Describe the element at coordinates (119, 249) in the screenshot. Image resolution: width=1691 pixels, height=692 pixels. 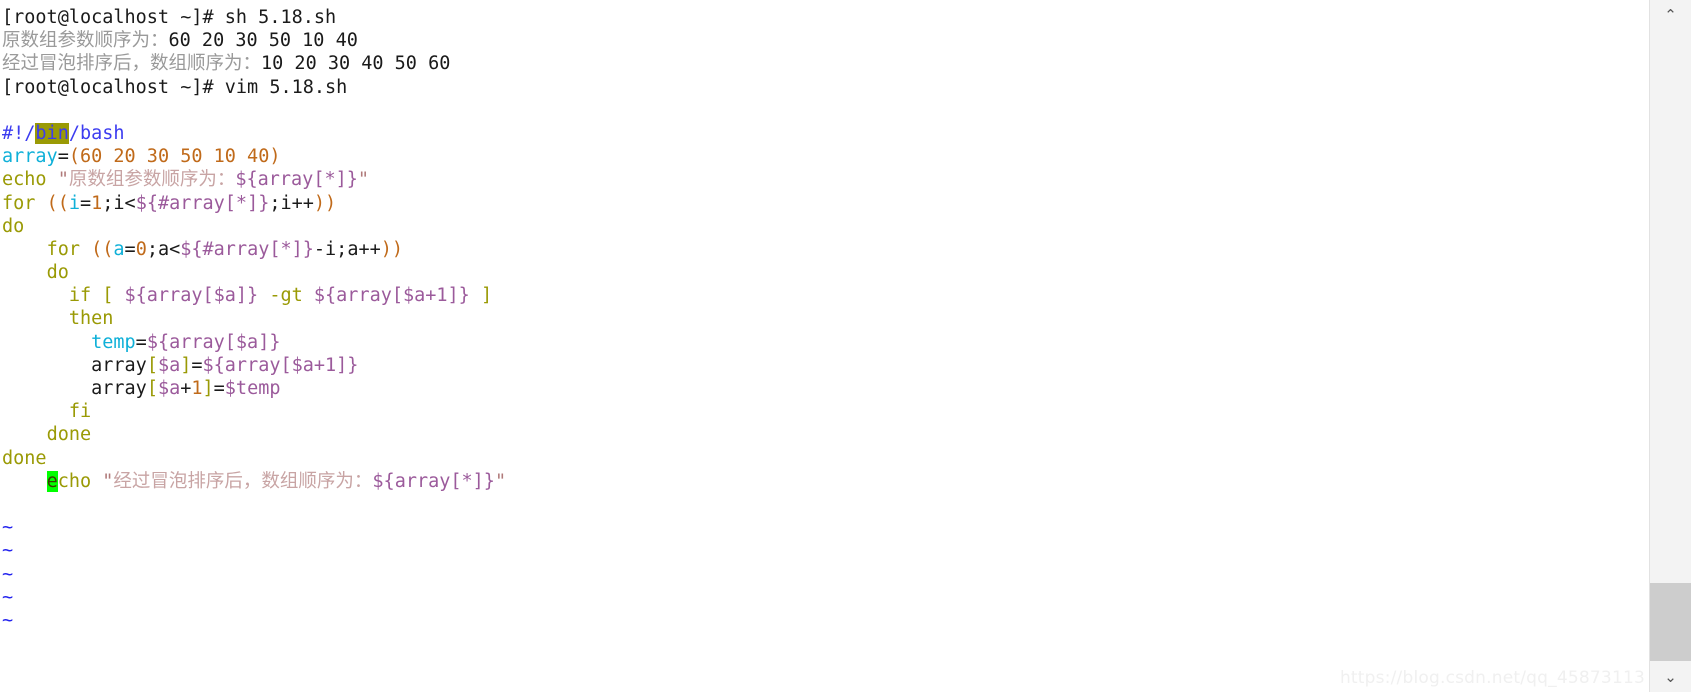
I see `var-a: a` at that location.